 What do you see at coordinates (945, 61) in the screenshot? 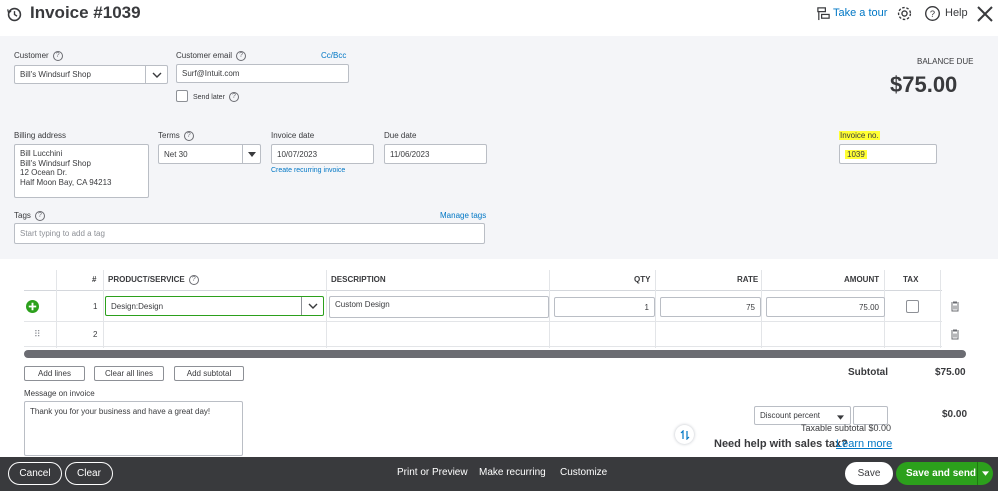
I see `balance-due-label: BALANCE DUE` at bounding box center [945, 61].